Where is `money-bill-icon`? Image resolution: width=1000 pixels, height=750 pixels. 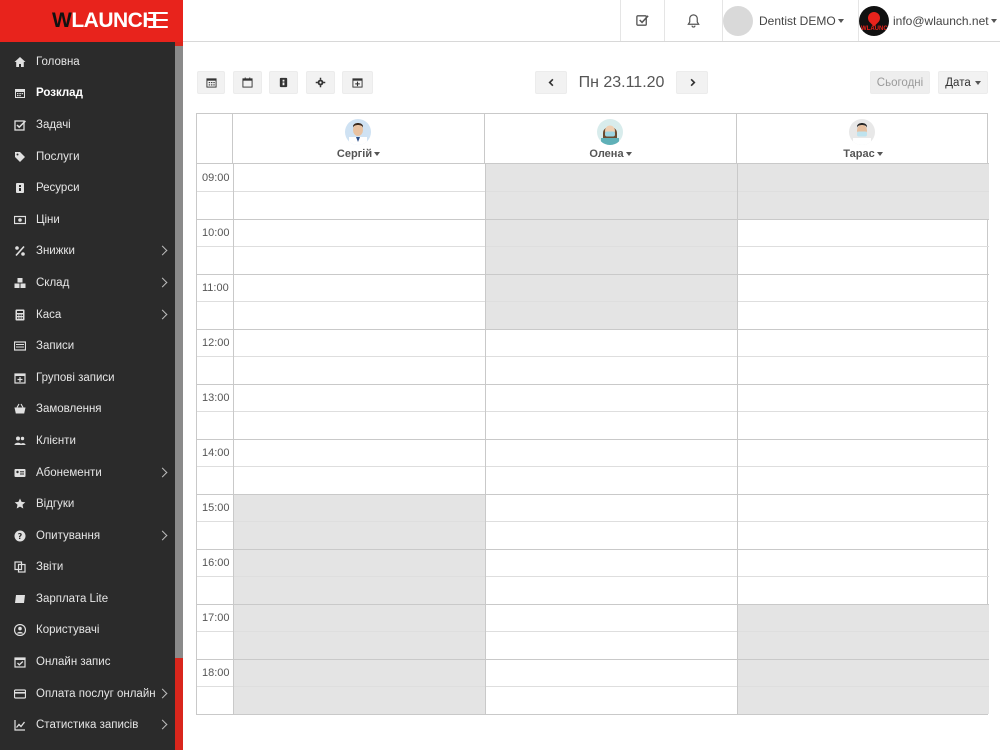
money-bill-icon is located at coordinates (20, 599).